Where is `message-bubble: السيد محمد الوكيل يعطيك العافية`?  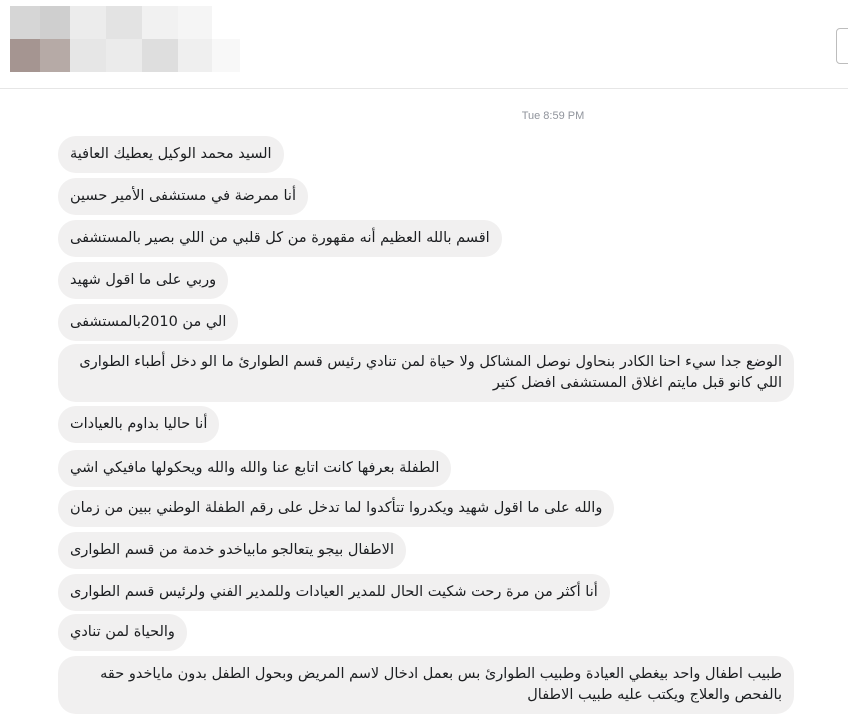 message-bubble: السيد محمد الوكيل يعطيك العافية is located at coordinates (171, 154).